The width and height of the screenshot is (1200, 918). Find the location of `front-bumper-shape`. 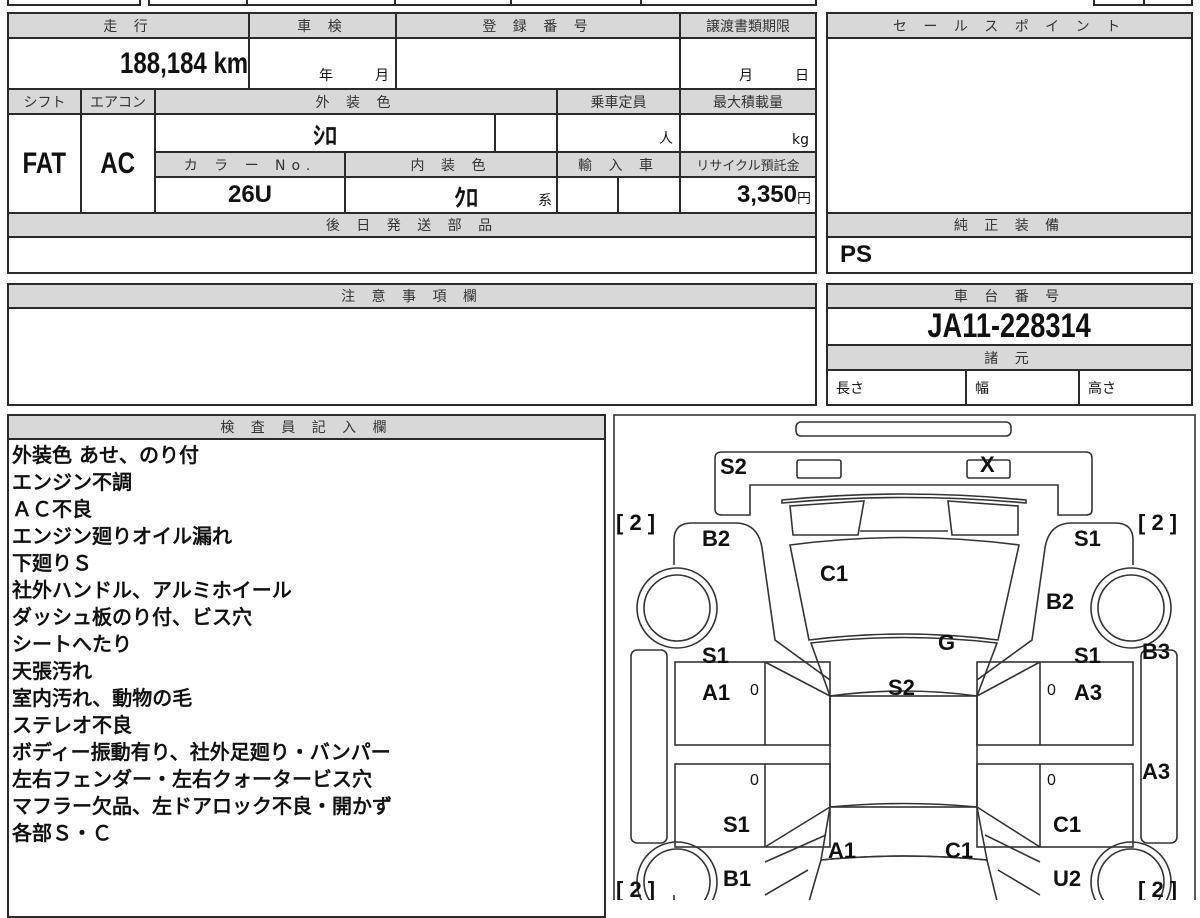

front-bumper-shape is located at coordinates (903, 483).